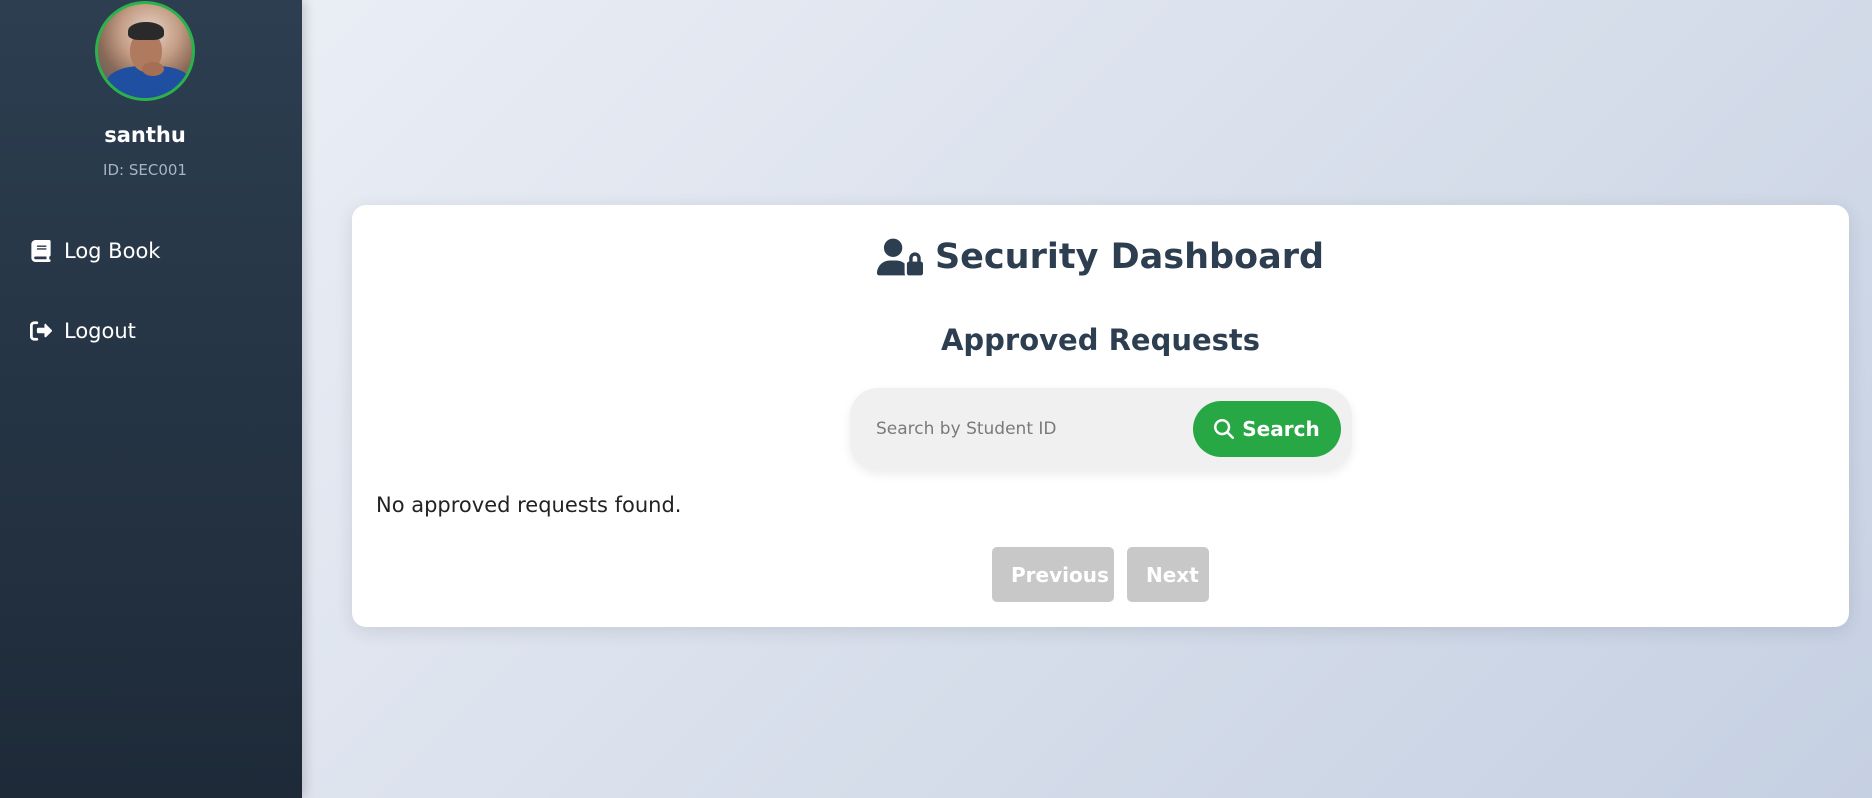  Describe the element at coordinates (899, 257) in the screenshot. I see `user-lock-icon` at that location.